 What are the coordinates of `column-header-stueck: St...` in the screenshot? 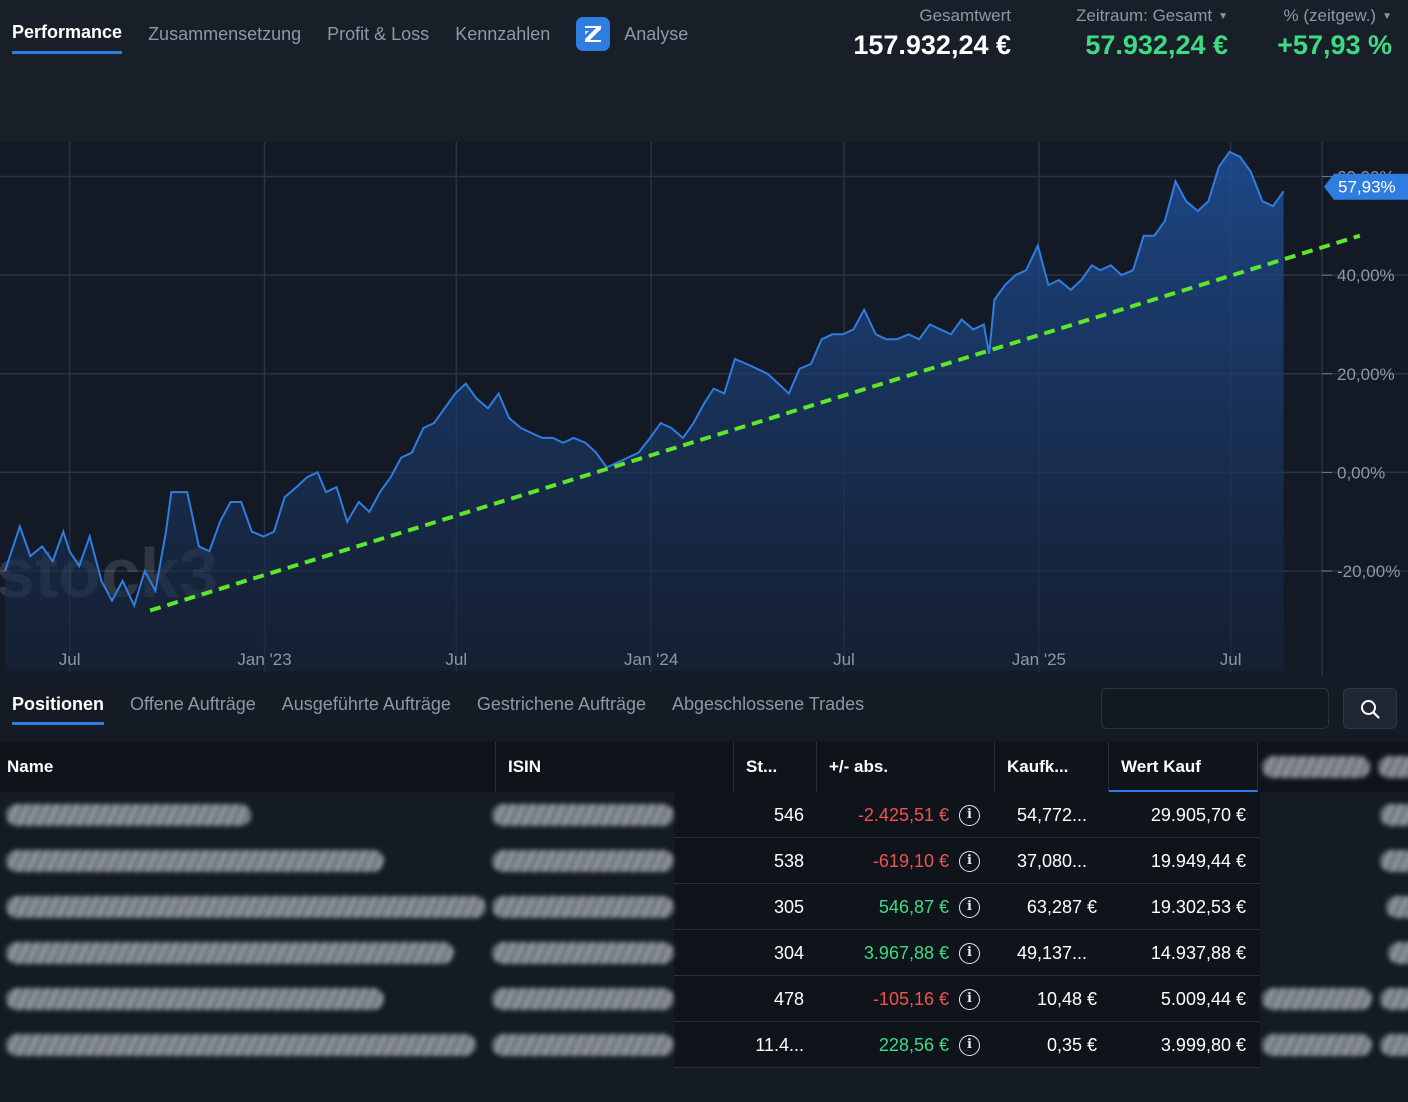 It's located at (775, 767).